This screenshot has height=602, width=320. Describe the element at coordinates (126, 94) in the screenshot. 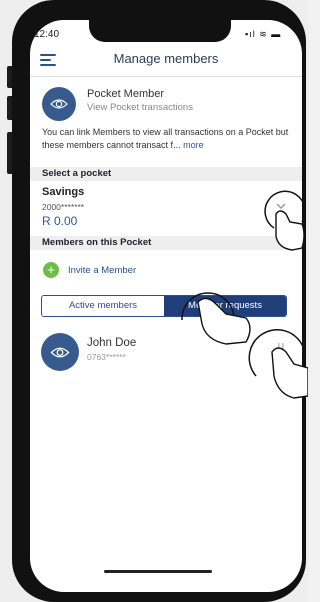

I see `pocket-member-title: Pocket Member` at that location.